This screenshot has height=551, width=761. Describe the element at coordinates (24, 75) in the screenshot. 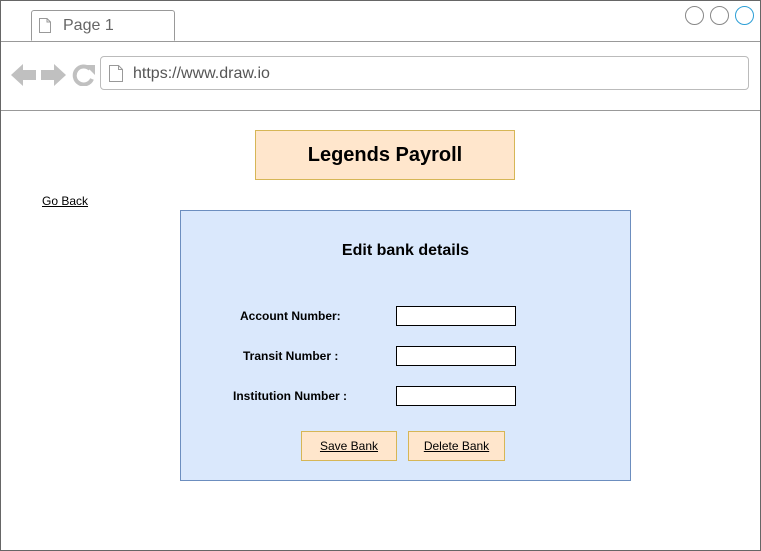

I see `arrow-left-icon` at that location.